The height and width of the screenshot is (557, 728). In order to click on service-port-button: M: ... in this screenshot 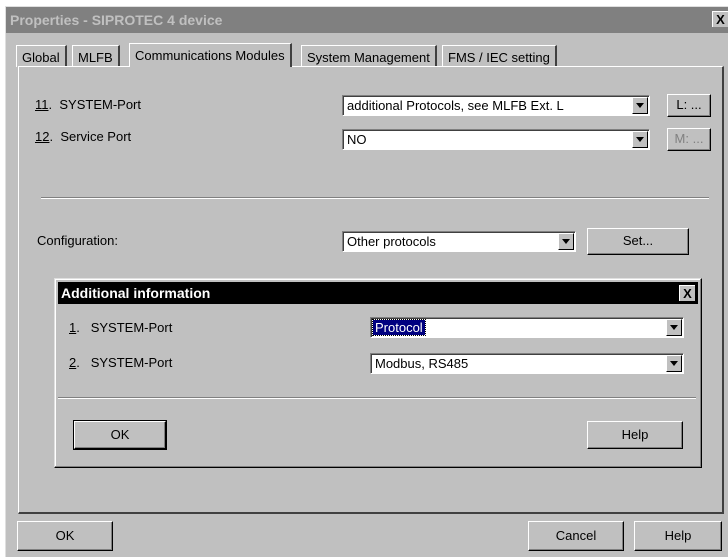, I will do `click(689, 139)`.